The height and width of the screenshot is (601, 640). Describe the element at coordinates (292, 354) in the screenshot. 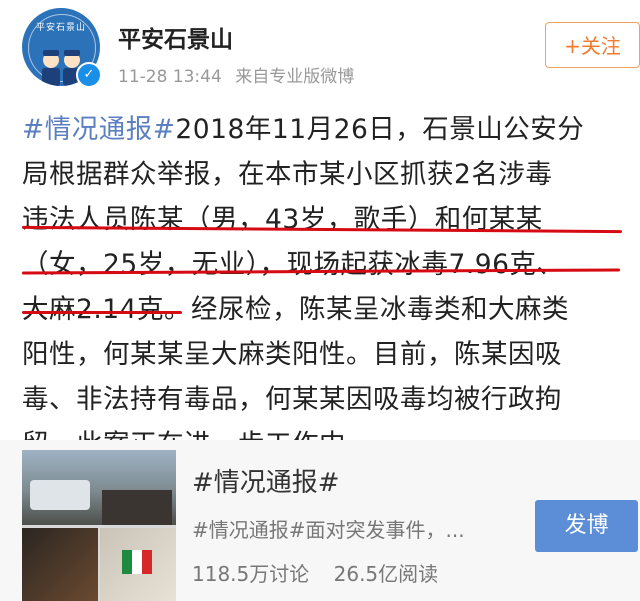

I see `post-line: 阳性，何某某呈大麻类阳性。目前，陈某因吸` at that location.